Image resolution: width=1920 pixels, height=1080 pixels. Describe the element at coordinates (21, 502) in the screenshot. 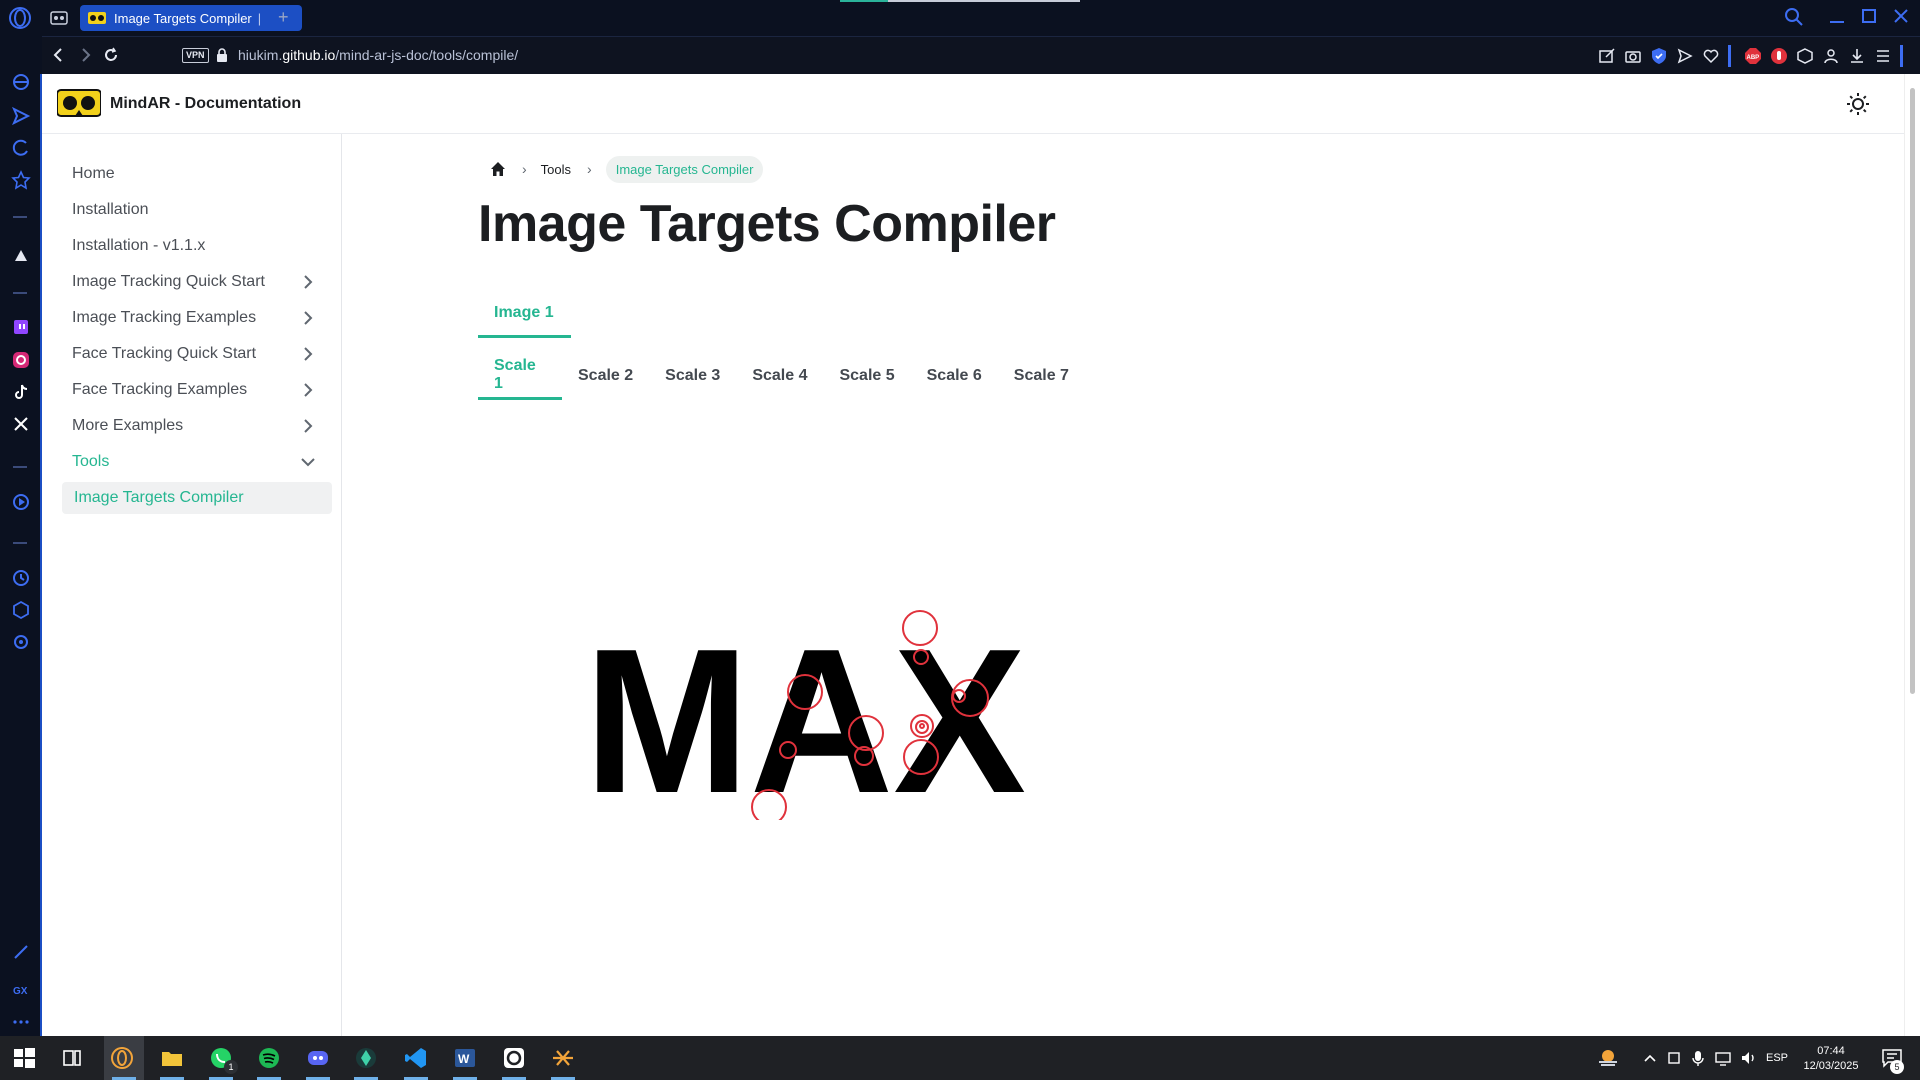

I see `player-icon` at that location.